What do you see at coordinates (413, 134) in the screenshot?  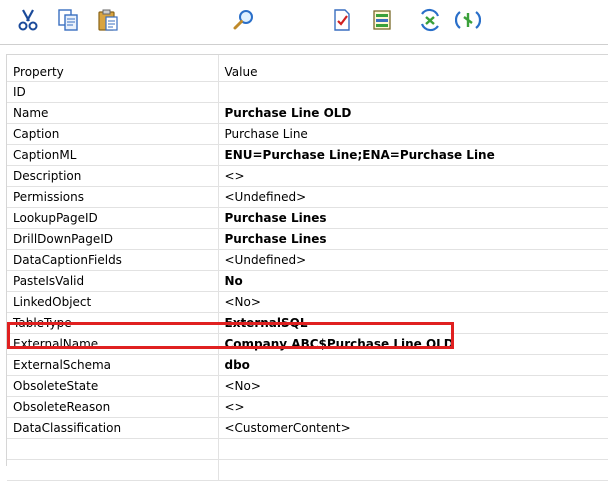 I see `property-value: Purchase Line` at bounding box center [413, 134].